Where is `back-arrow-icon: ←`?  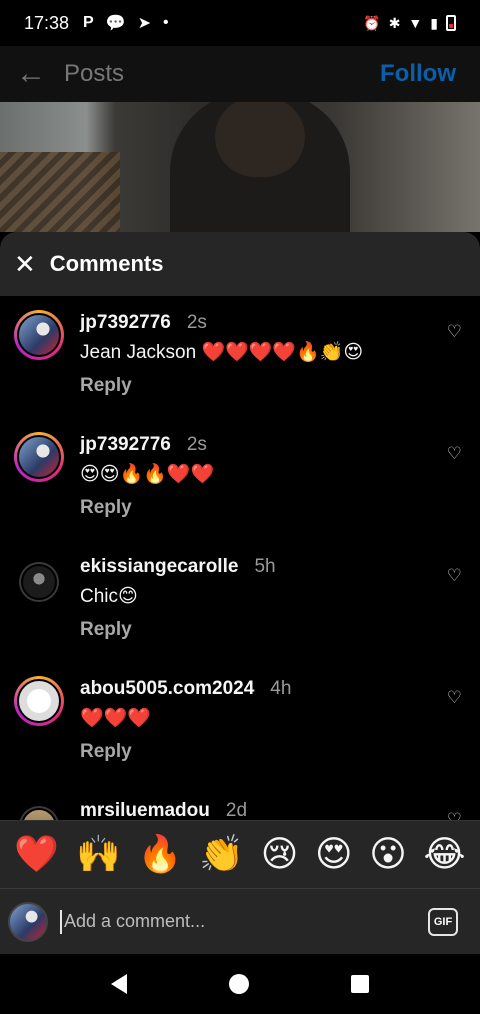 back-arrow-icon: ← is located at coordinates (31, 74).